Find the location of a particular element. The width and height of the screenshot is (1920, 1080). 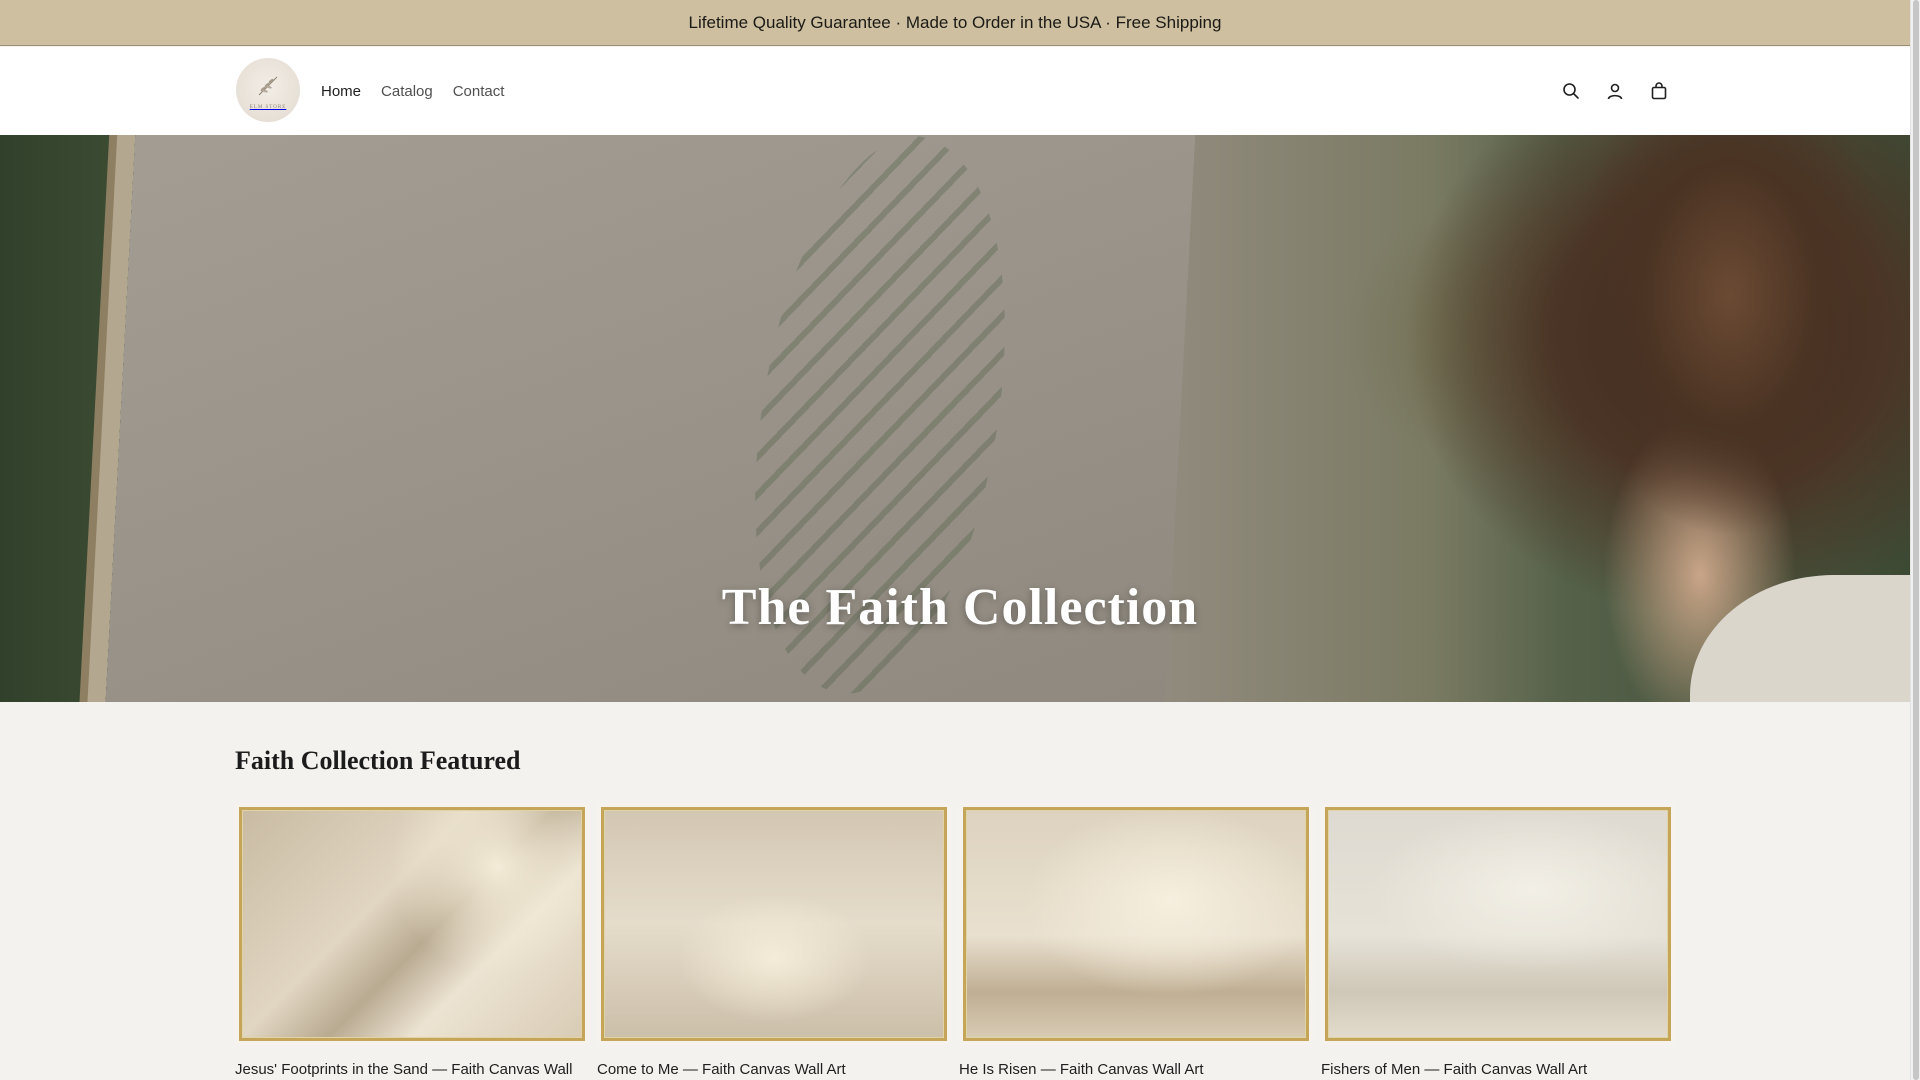

header-icons is located at coordinates (1615, 91).